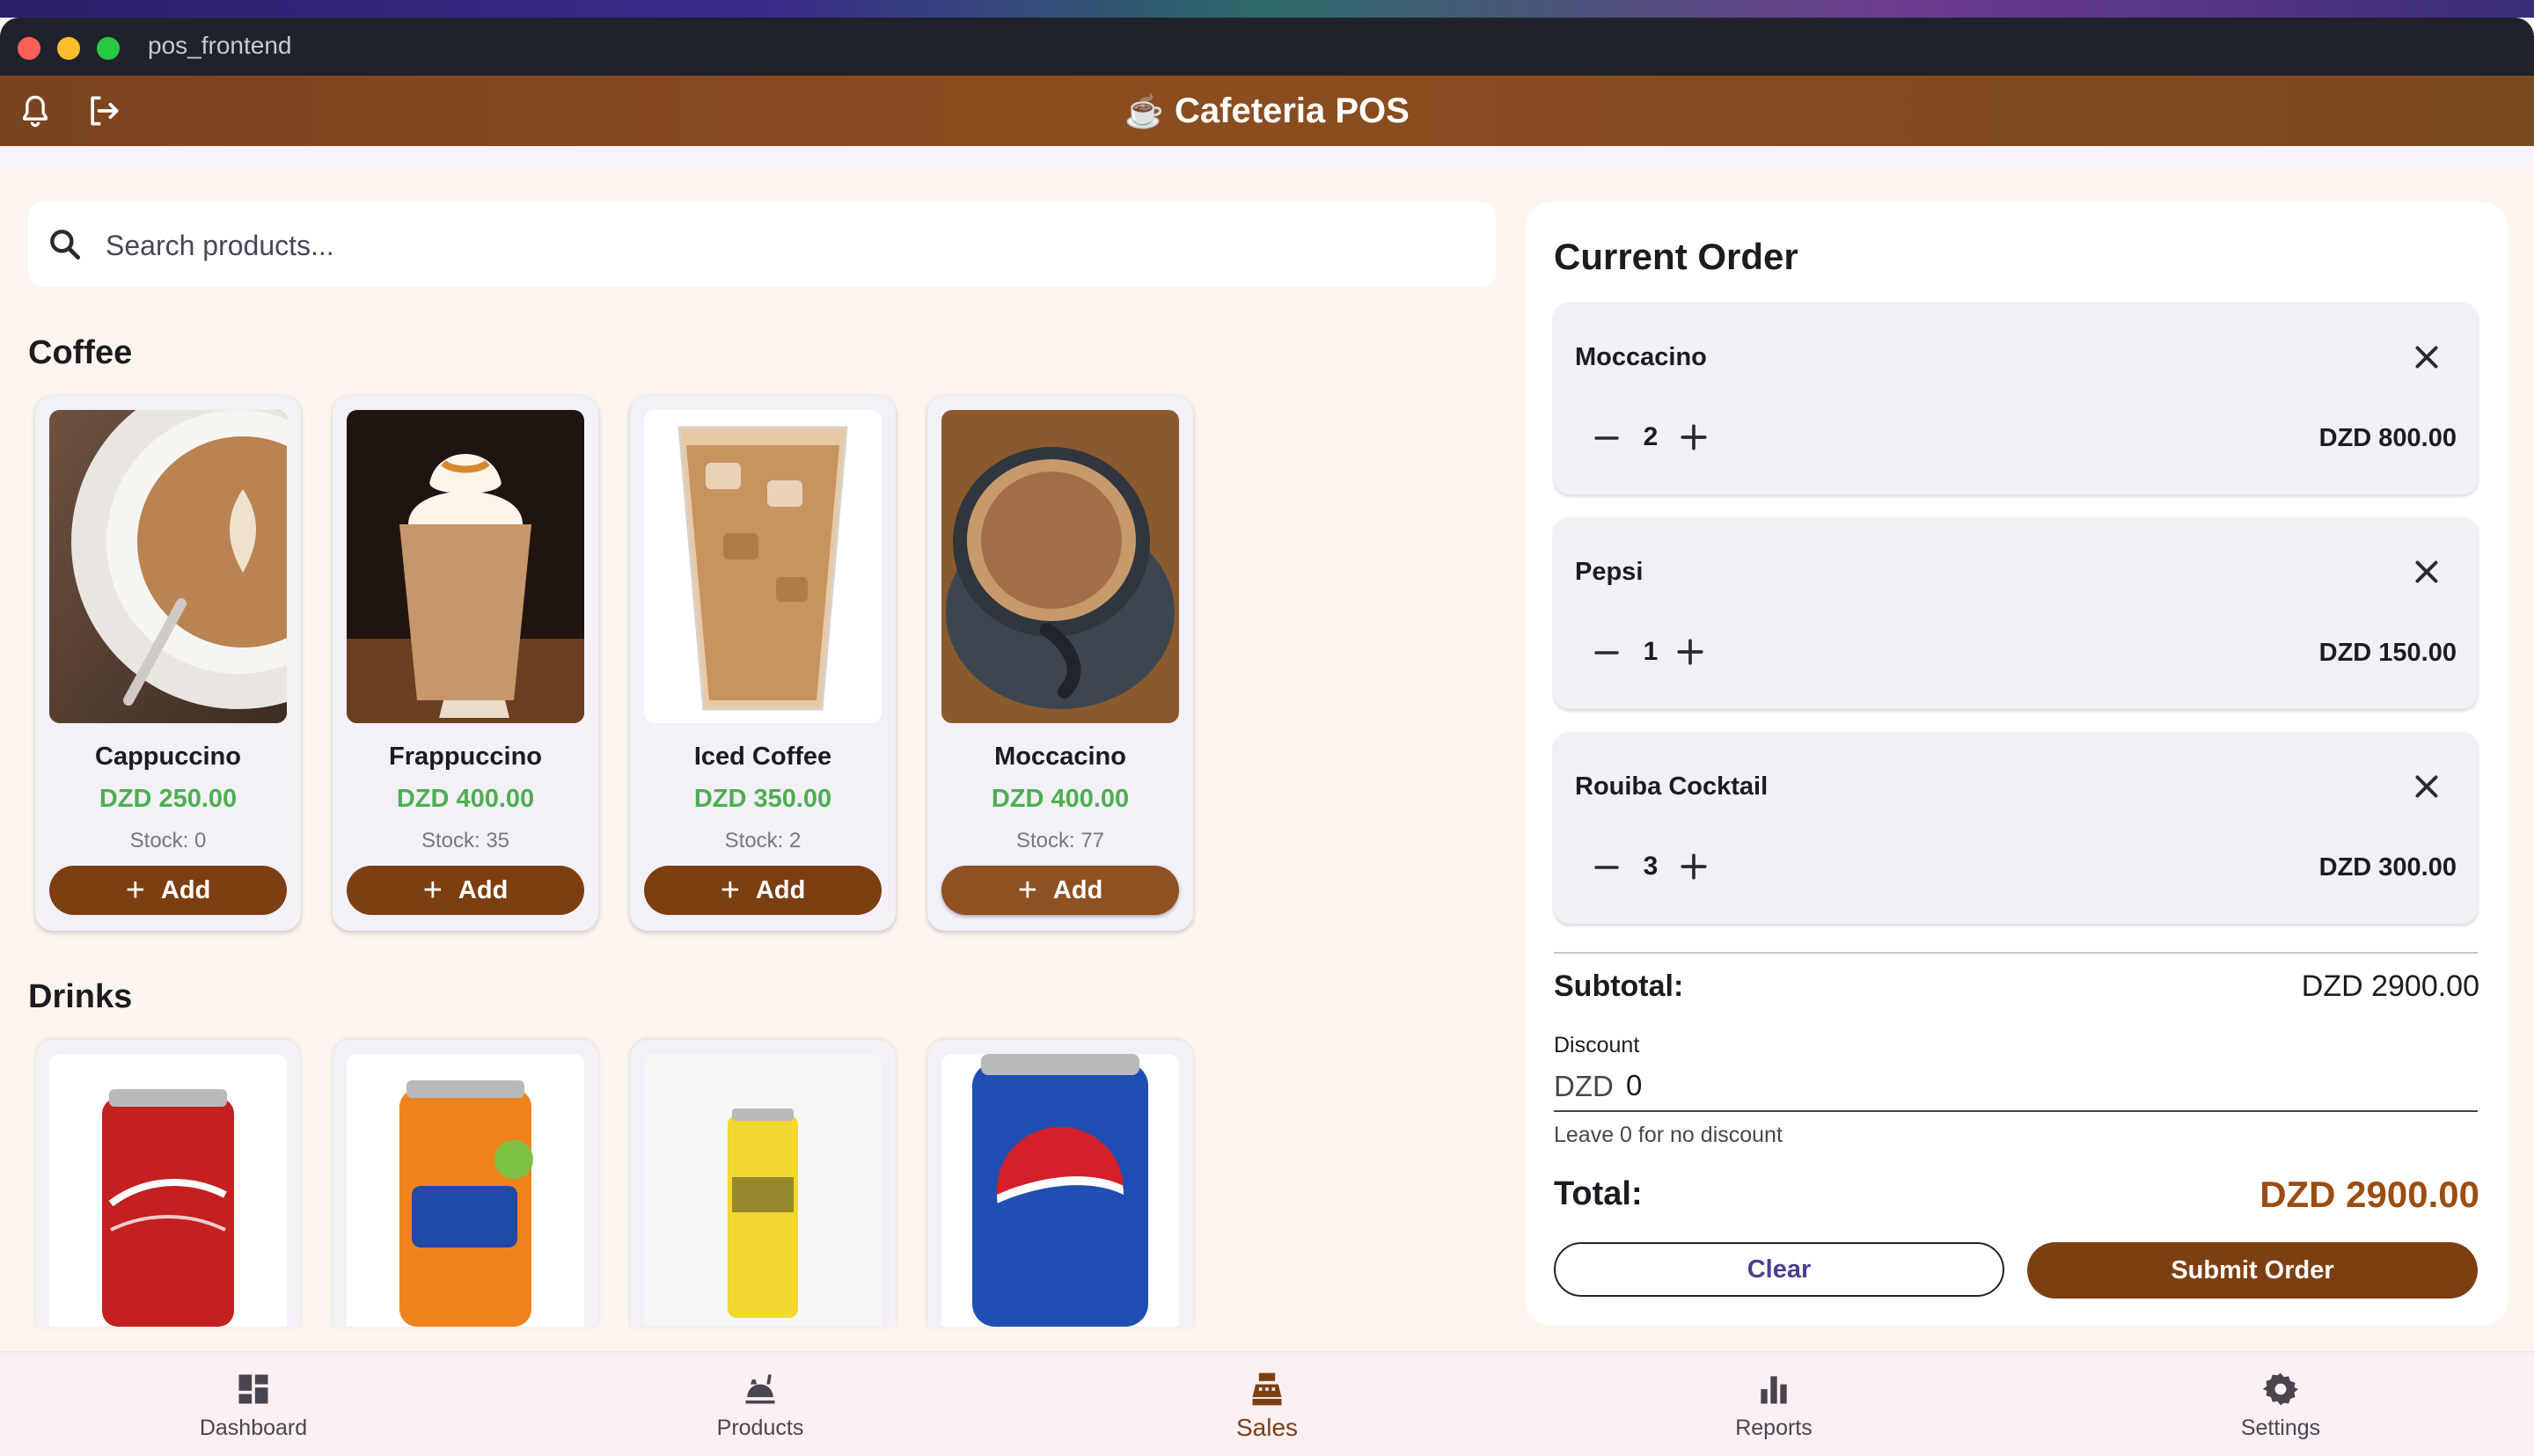  I want to click on product-card-moccacino: Moccacino DZD 400.00 Stock: 77 + Add, so click(1060, 663).